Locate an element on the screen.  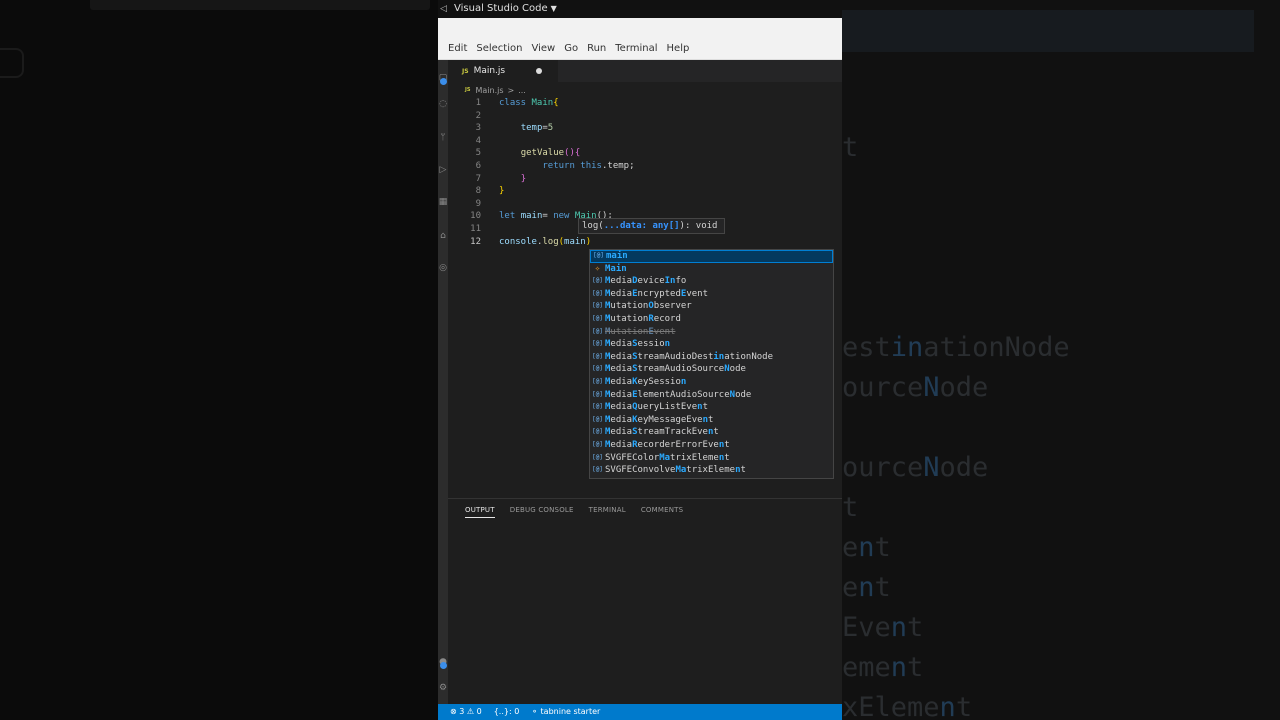
line-number: 11 is located at coordinates (475, 229).